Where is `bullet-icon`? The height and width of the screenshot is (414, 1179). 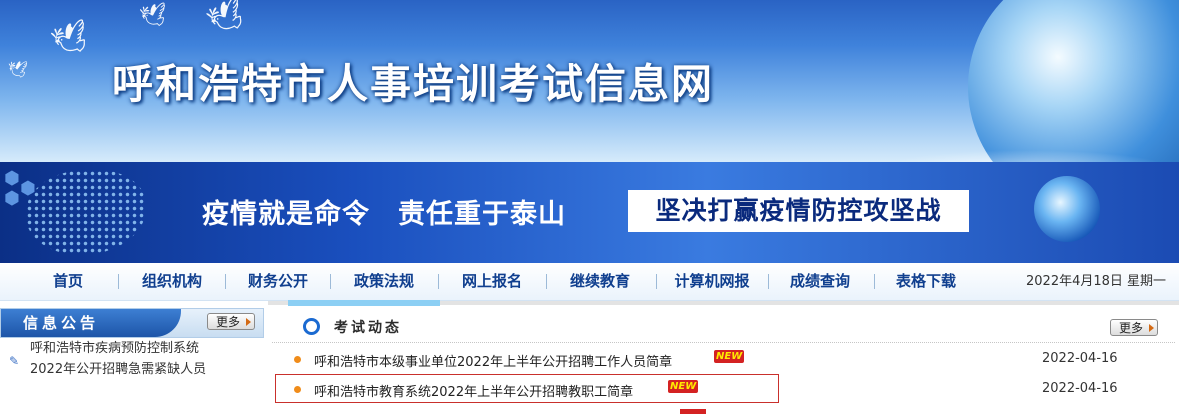 bullet-icon is located at coordinates (297, 359).